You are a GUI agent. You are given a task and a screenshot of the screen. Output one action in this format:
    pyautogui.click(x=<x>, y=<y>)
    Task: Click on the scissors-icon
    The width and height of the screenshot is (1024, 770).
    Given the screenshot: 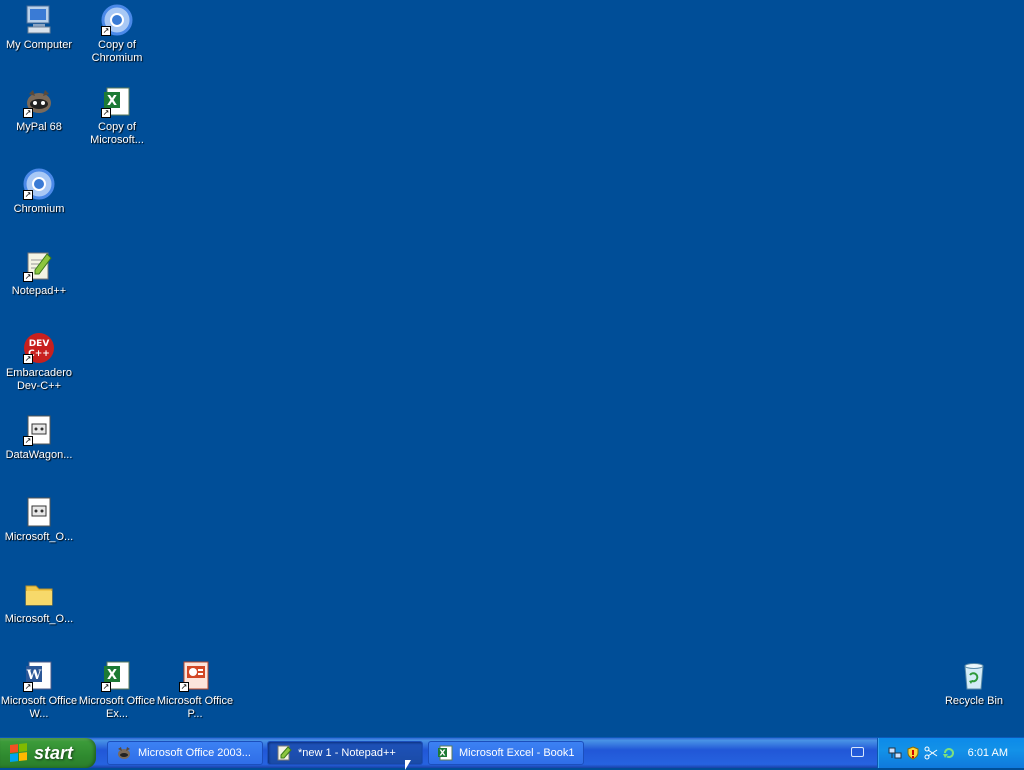 What is the action you would take?
    pyautogui.click(x=931, y=753)
    